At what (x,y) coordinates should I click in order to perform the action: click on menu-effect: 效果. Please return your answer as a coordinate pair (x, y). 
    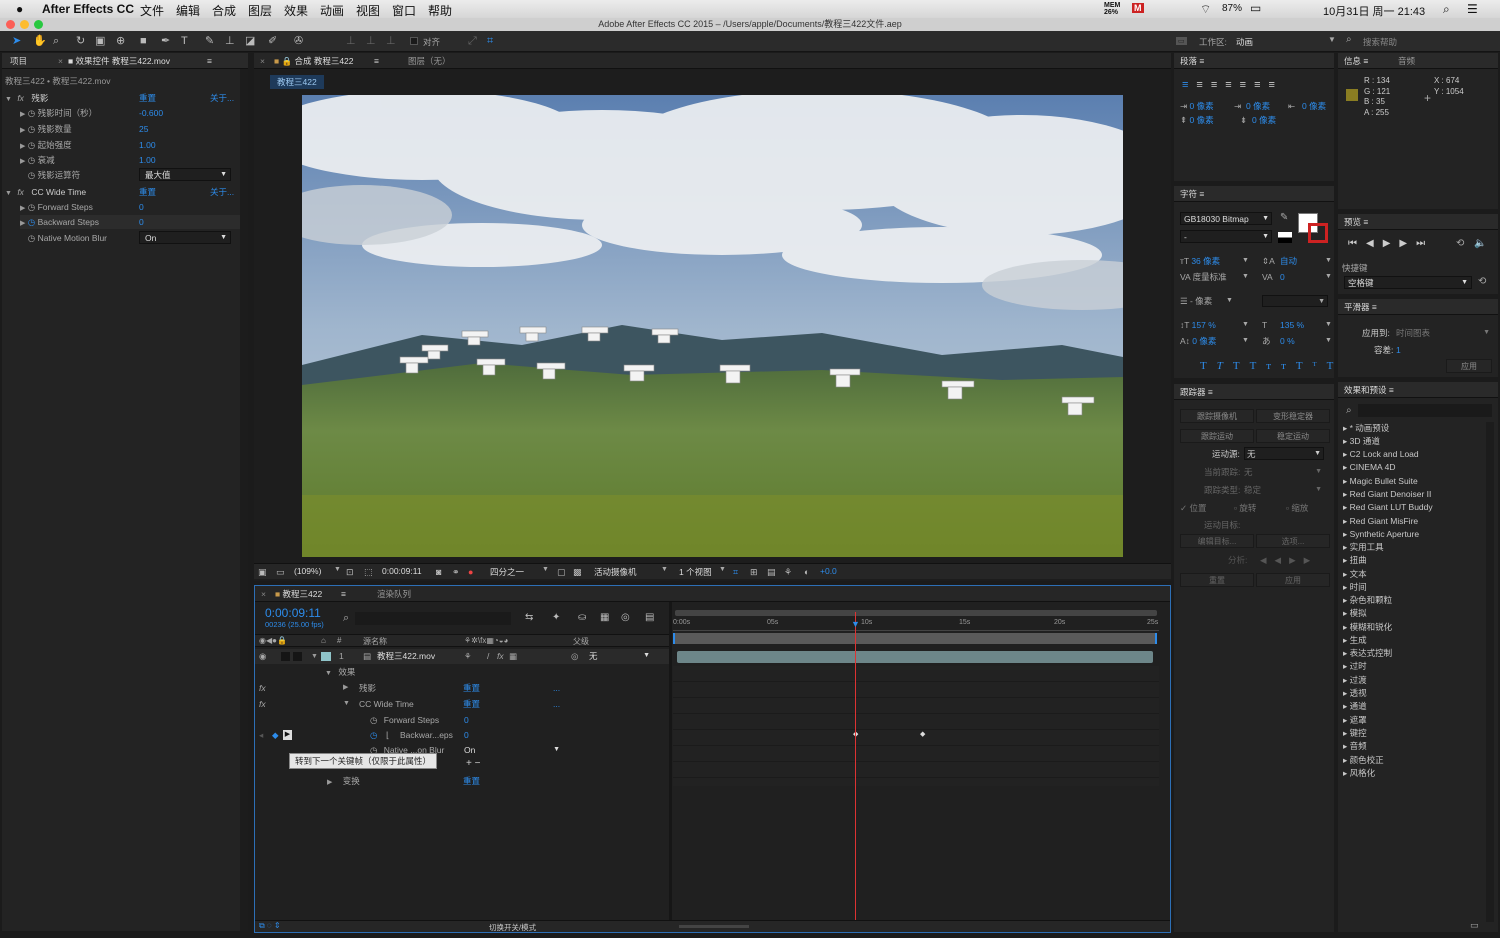
    Looking at the image, I should click on (296, 10).